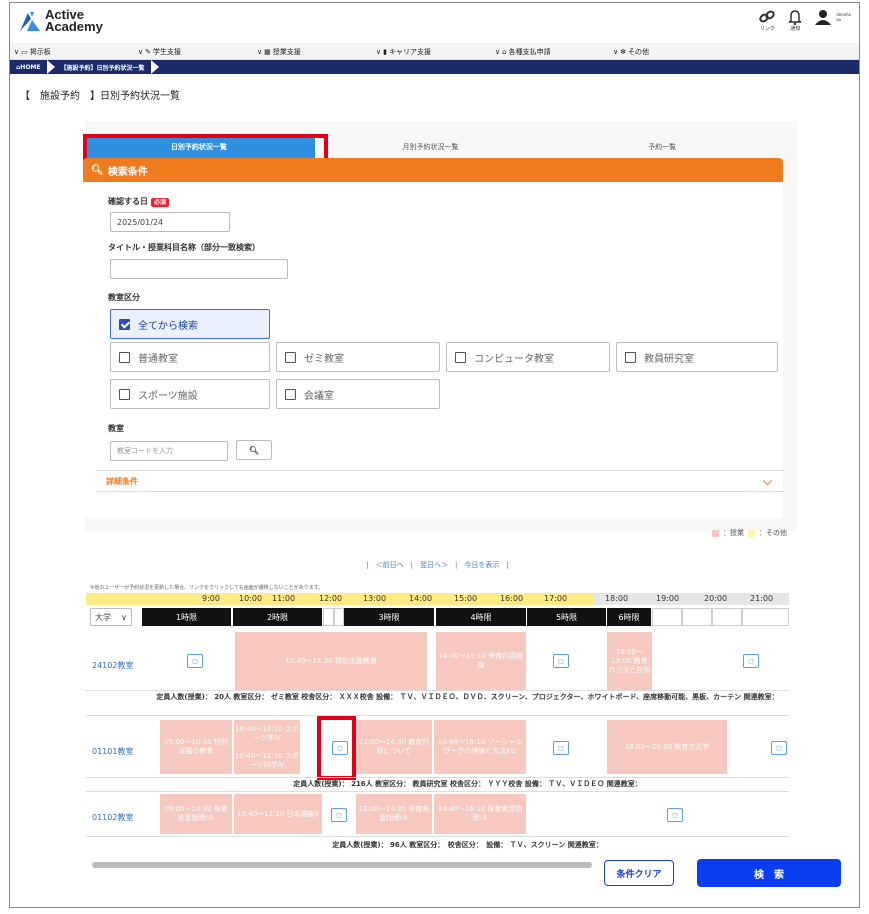  What do you see at coordinates (196, 747) in the screenshot?
I see `reservation: 09:00～10:30 特別支援の教育` at bounding box center [196, 747].